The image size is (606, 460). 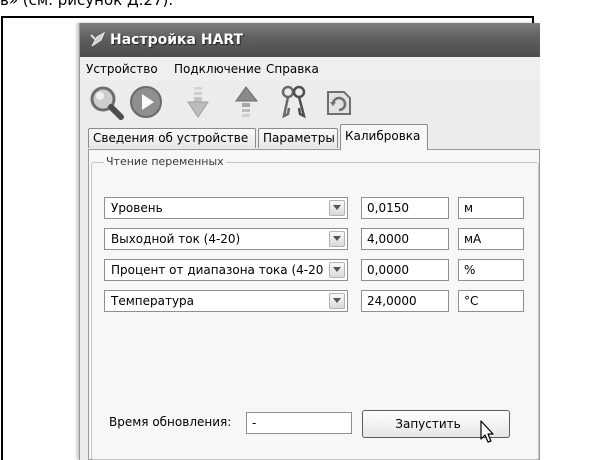 What do you see at coordinates (198, 102) in the screenshot?
I see `download-arrow-icon` at bounding box center [198, 102].